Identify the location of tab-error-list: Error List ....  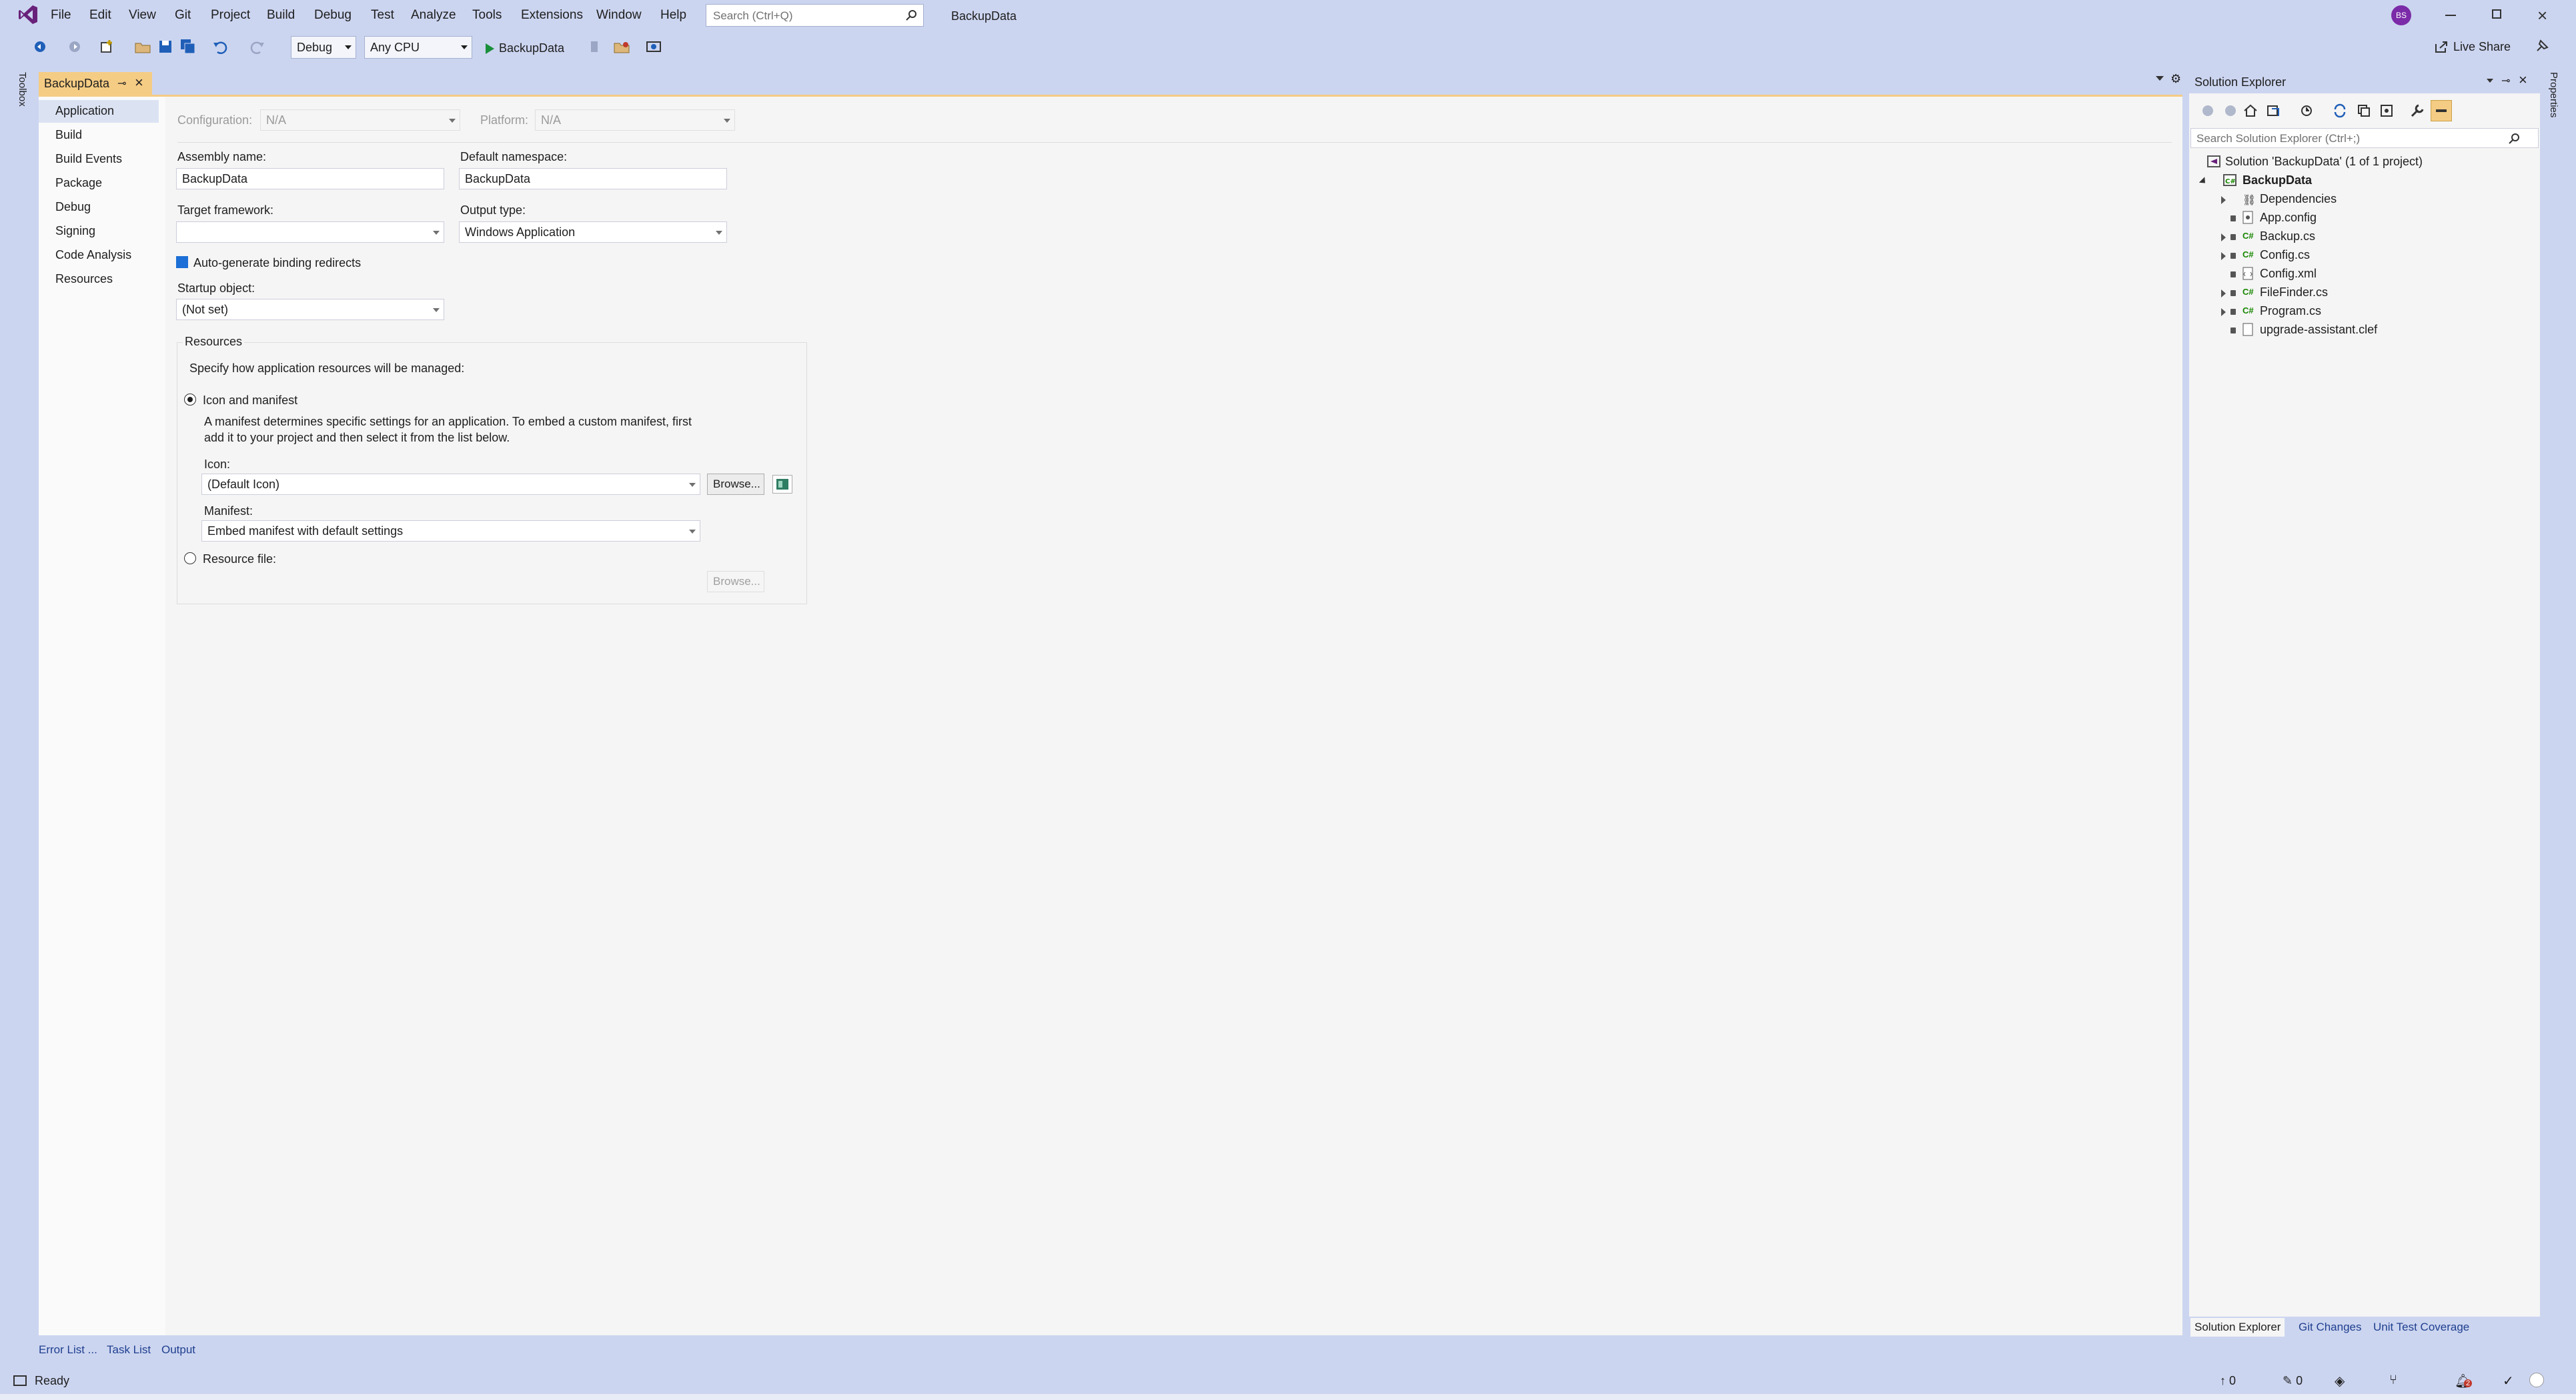
(68, 1350).